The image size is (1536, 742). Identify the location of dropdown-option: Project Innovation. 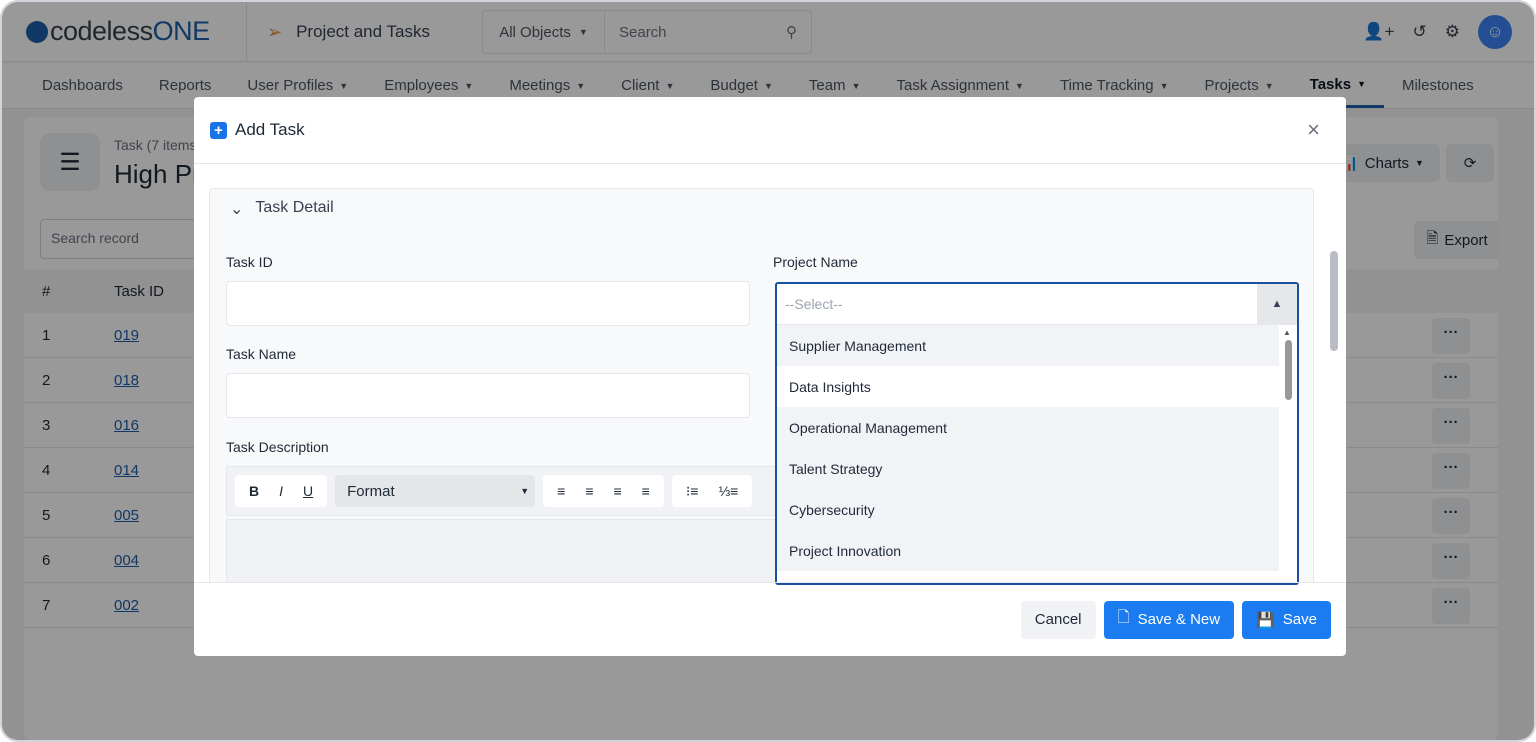
(1028, 550).